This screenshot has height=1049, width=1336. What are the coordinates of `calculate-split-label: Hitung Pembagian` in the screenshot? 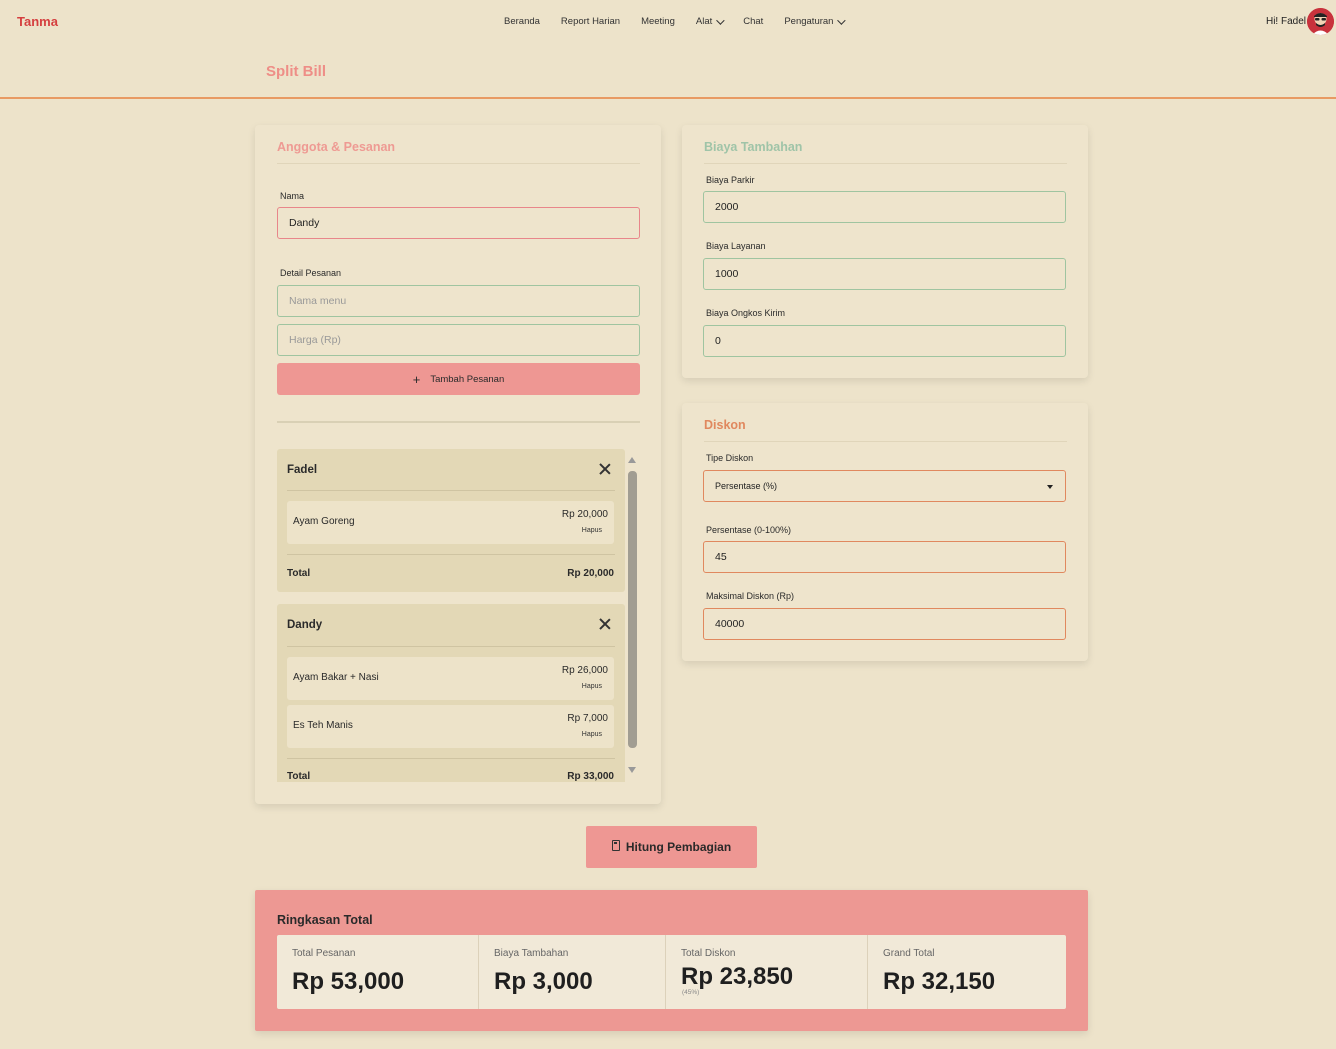 It's located at (678, 847).